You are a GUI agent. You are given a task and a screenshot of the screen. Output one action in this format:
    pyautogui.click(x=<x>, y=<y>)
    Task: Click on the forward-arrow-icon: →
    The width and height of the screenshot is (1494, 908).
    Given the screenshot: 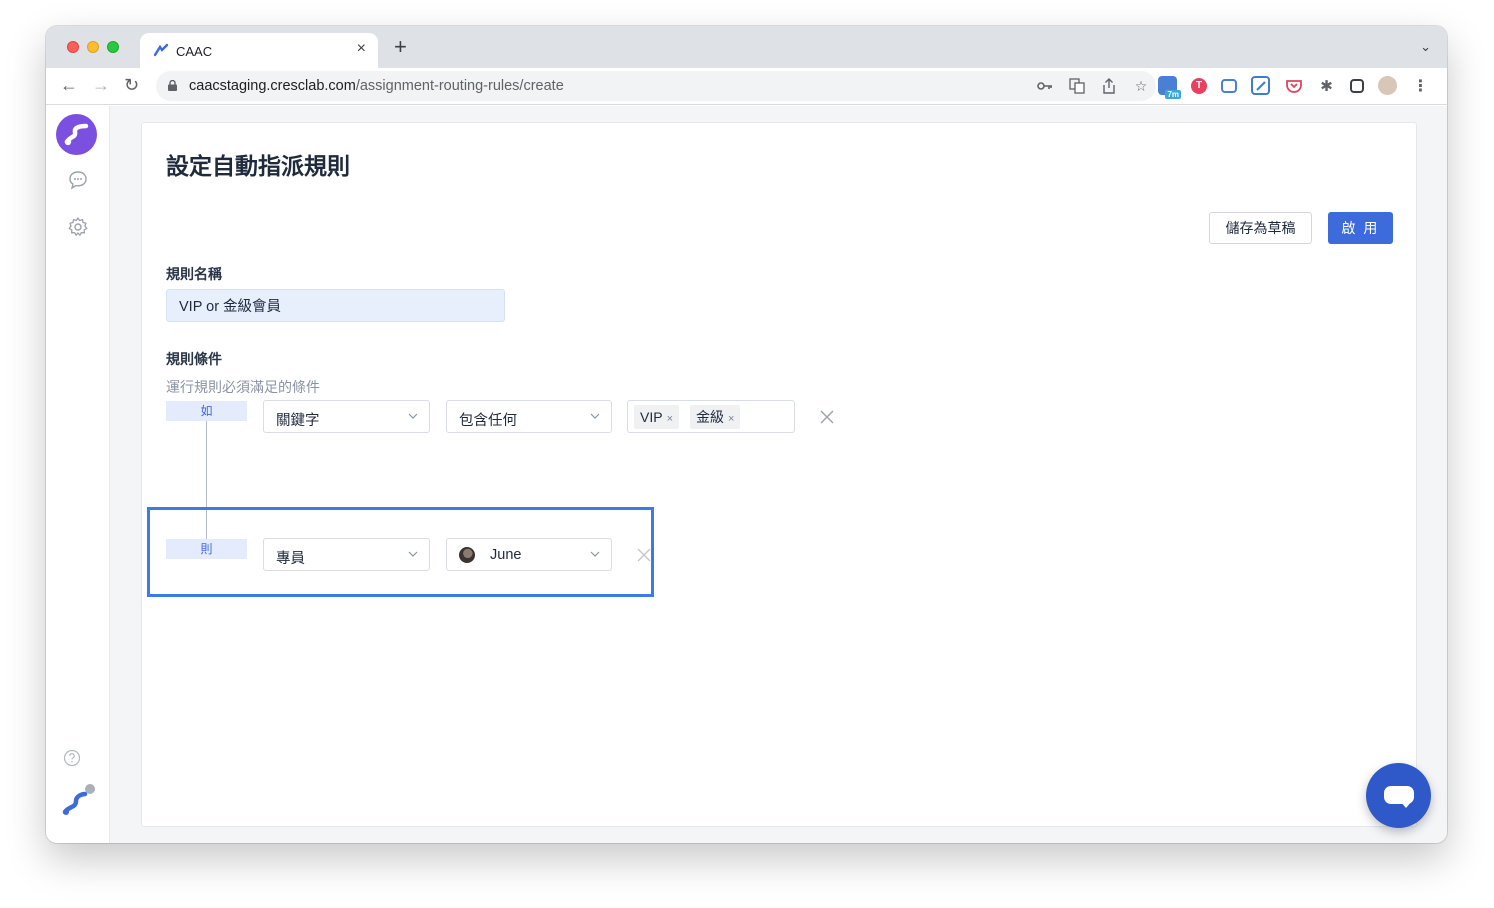 What is the action you would take?
    pyautogui.click(x=101, y=85)
    